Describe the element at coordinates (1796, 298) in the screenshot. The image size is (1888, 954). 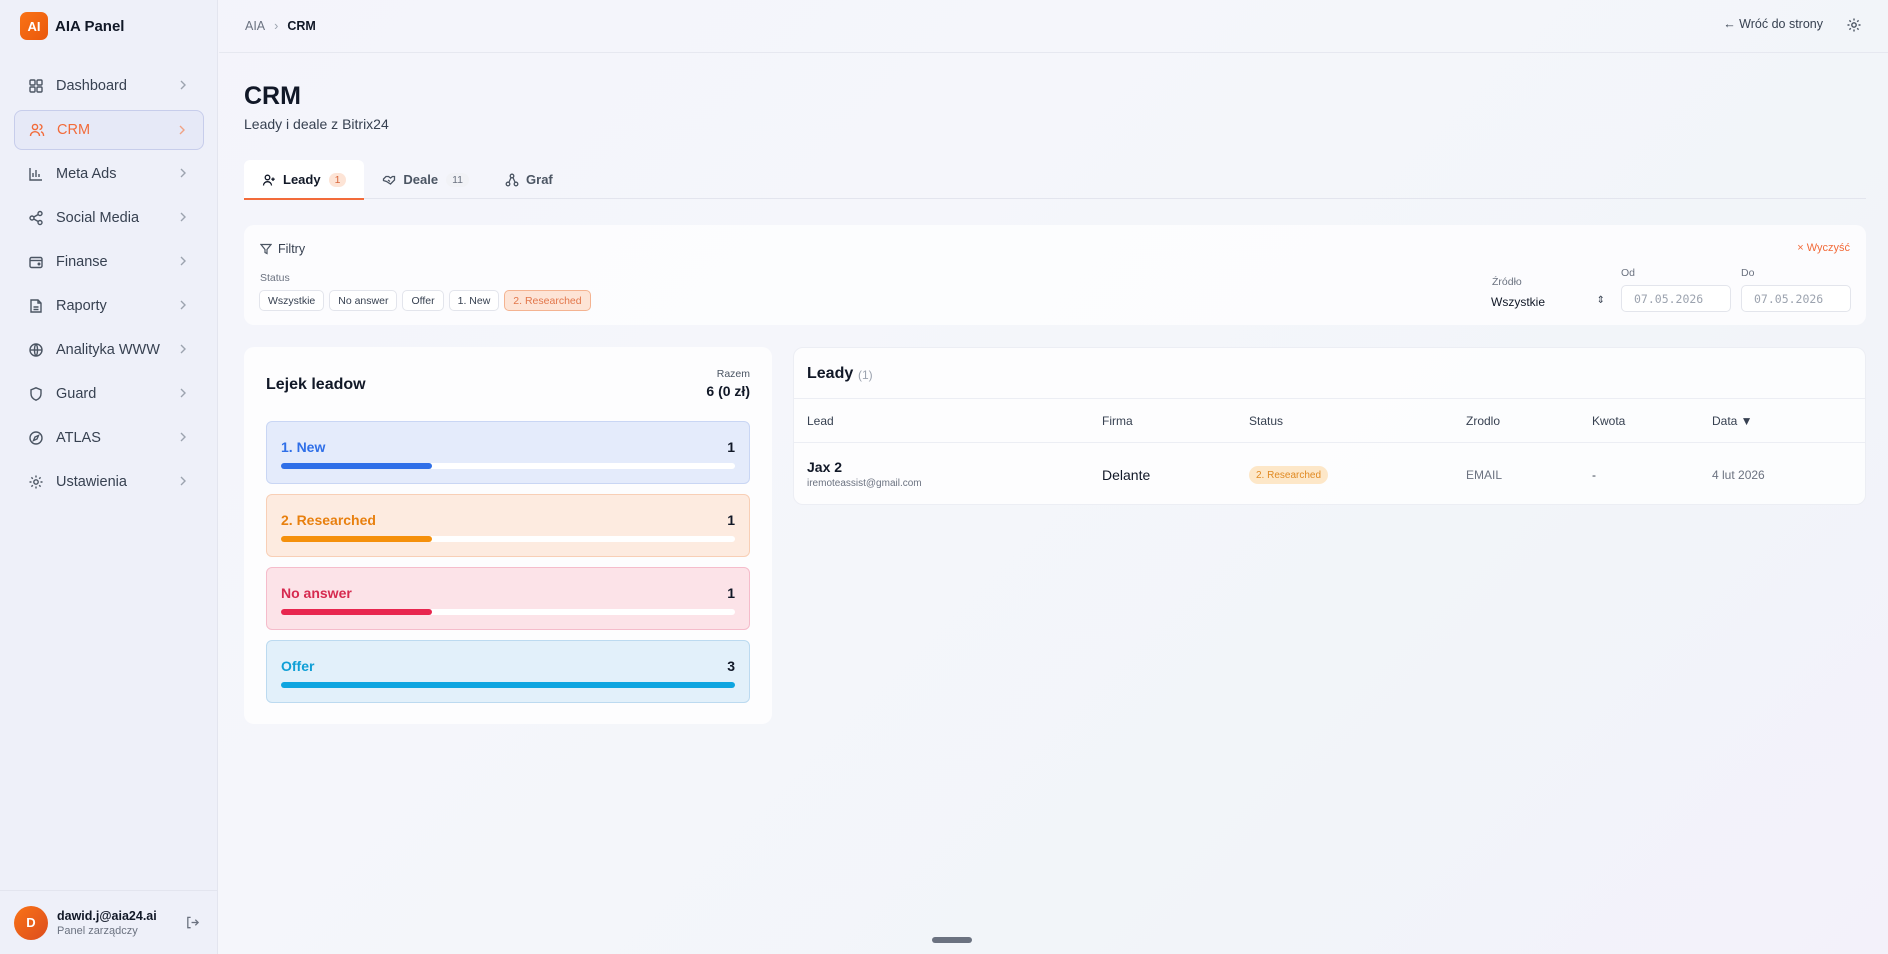
I see `date-to-input: 07.05.2026` at that location.